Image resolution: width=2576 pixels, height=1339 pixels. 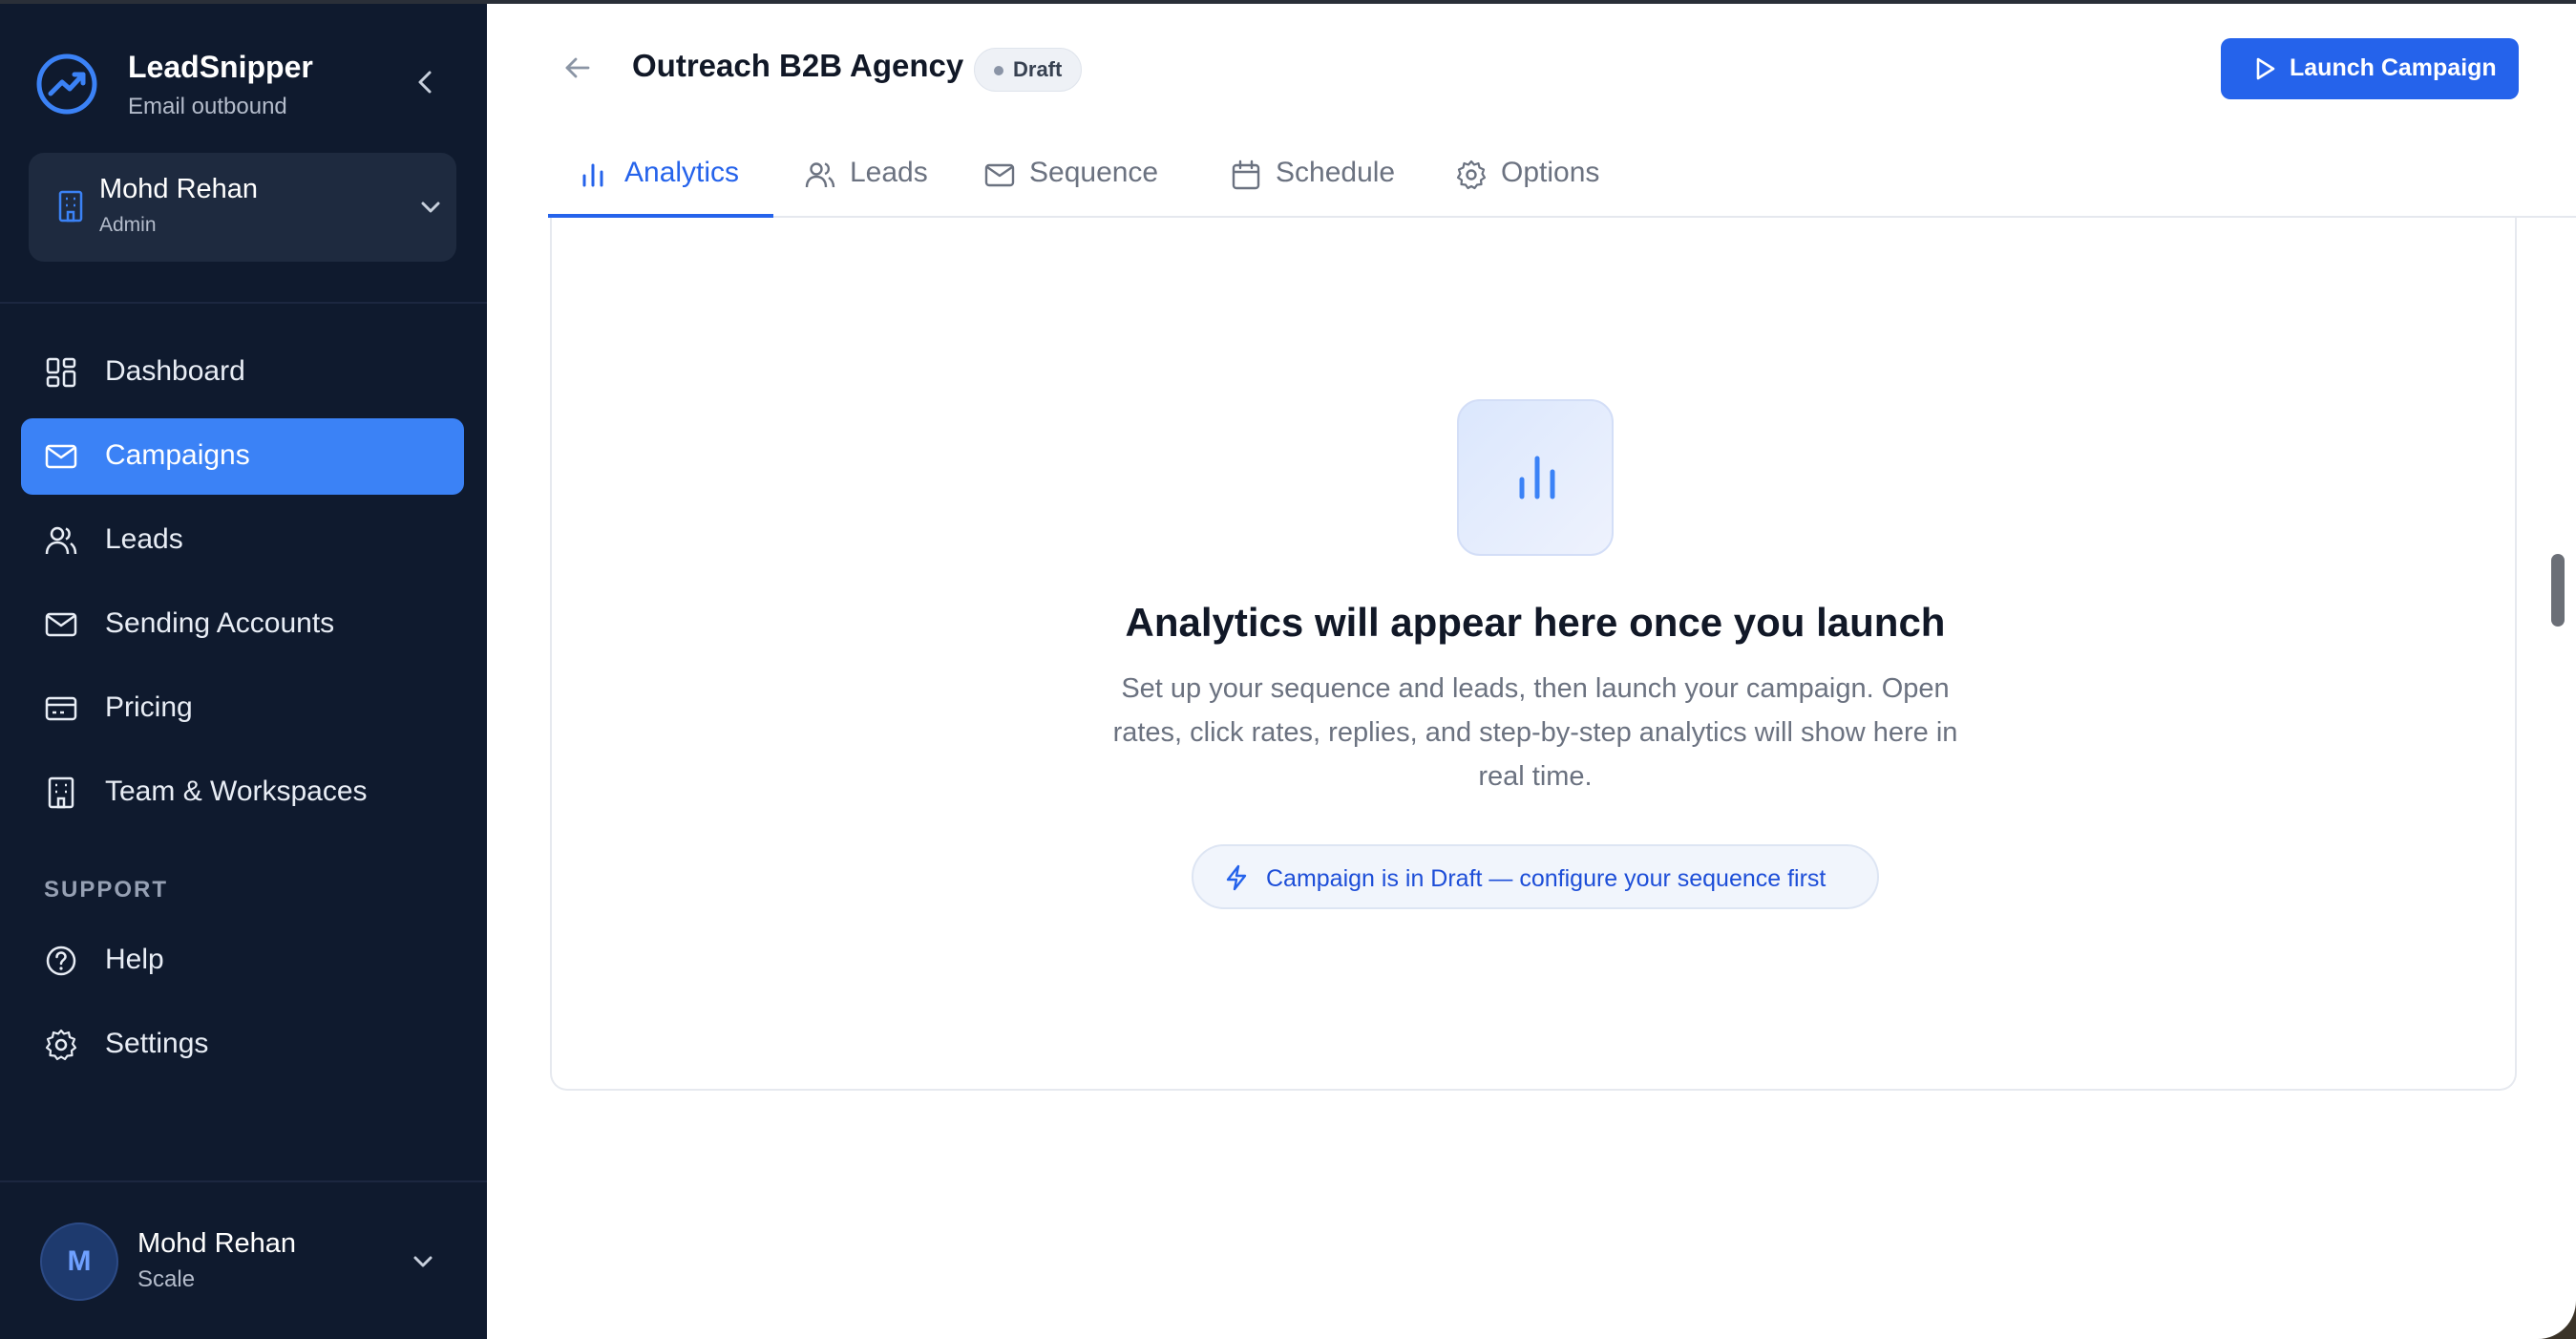 What do you see at coordinates (242, 1045) in the screenshot?
I see `sidebar-item-settings: Settings` at bounding box center [242, 1045].